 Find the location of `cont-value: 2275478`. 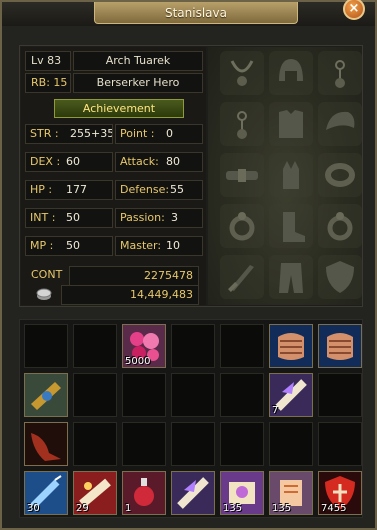

cont-value: 2275478 is located at coordinates (168, 275).